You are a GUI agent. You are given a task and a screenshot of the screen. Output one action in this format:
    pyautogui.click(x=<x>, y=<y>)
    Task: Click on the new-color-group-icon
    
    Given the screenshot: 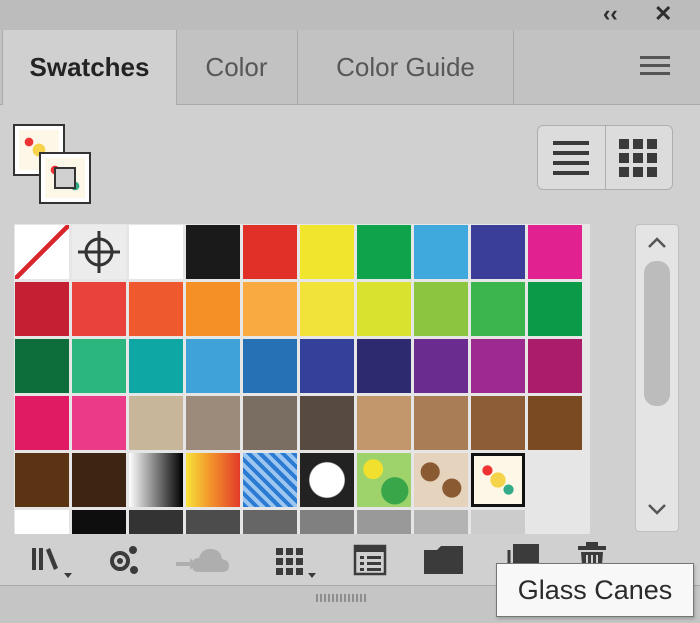 What is the action you would take?
    pyautogui.click(x=444, y=560)
    